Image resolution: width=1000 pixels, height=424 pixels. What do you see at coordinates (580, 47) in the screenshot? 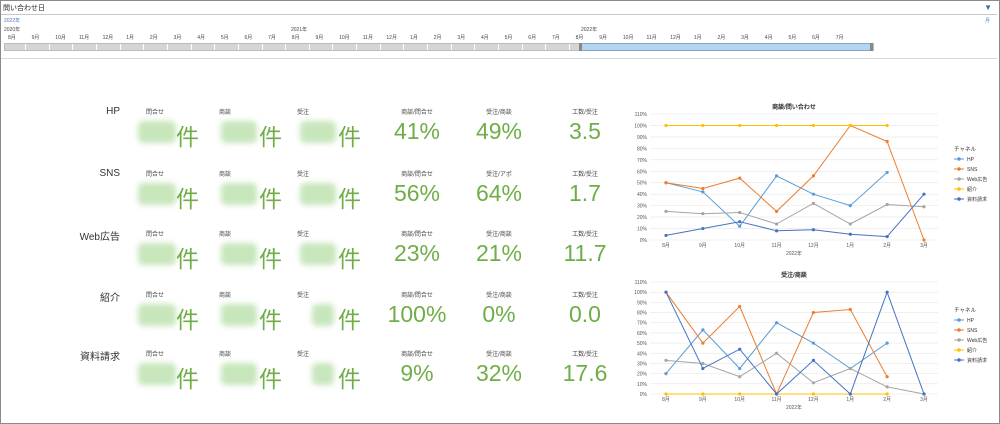
I see `timeline-handle-left` at bounding box center [580, 47].